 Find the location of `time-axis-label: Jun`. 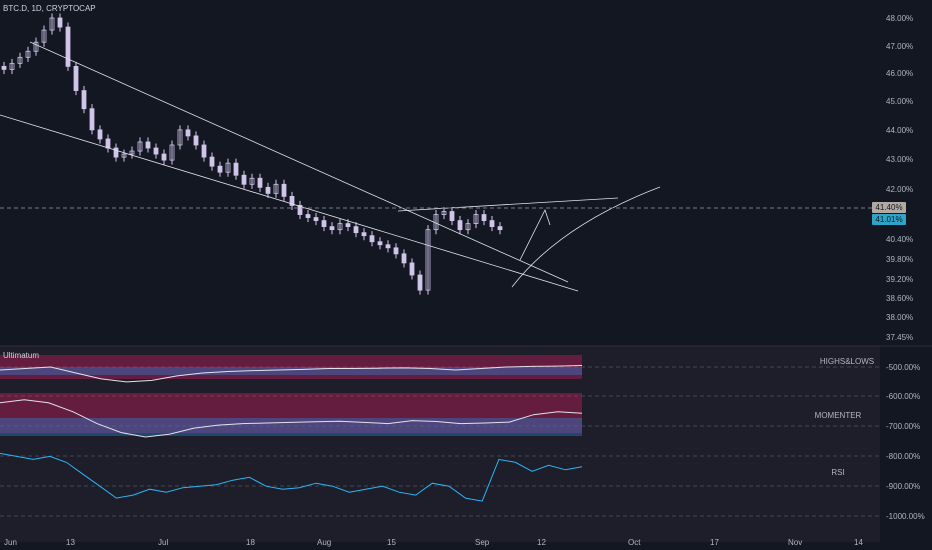

time-axis-label: Jun is located at coordinates (10, 542).